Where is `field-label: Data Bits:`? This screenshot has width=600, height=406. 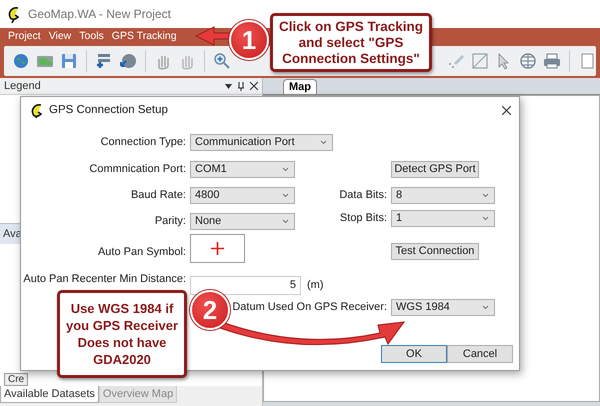 field-label: Data Bits: is located at coordinates (362, 195).